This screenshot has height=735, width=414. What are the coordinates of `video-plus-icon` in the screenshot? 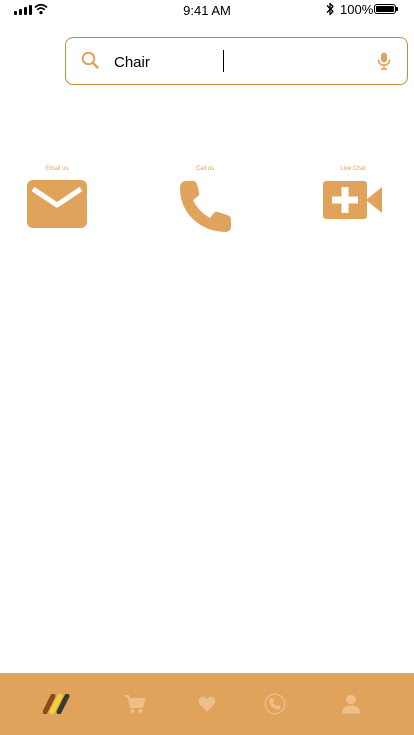 It's located at (353, 200).